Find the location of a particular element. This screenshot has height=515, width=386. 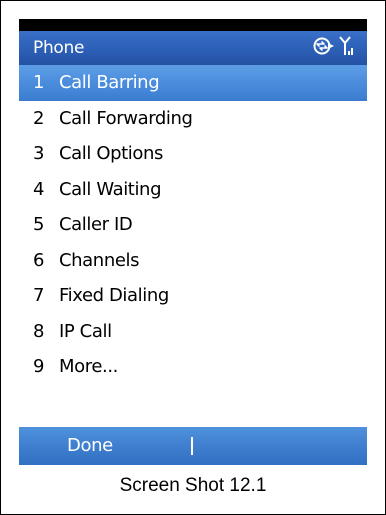

menu-item-call-options: 3 Call Options is located at coordinates (193, 154).